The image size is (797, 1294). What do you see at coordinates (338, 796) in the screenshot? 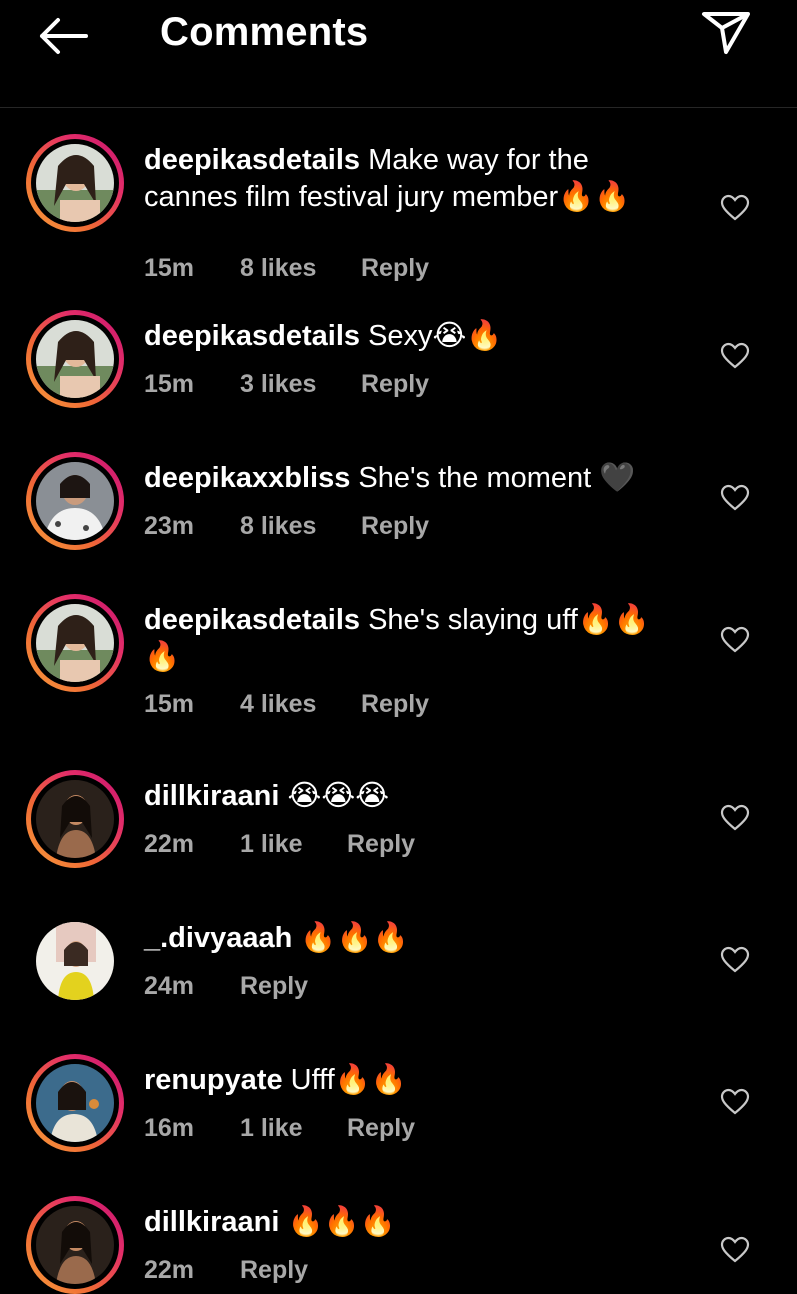
I see `comment-text: 😭😭😭` at bounding box center [338, 796].